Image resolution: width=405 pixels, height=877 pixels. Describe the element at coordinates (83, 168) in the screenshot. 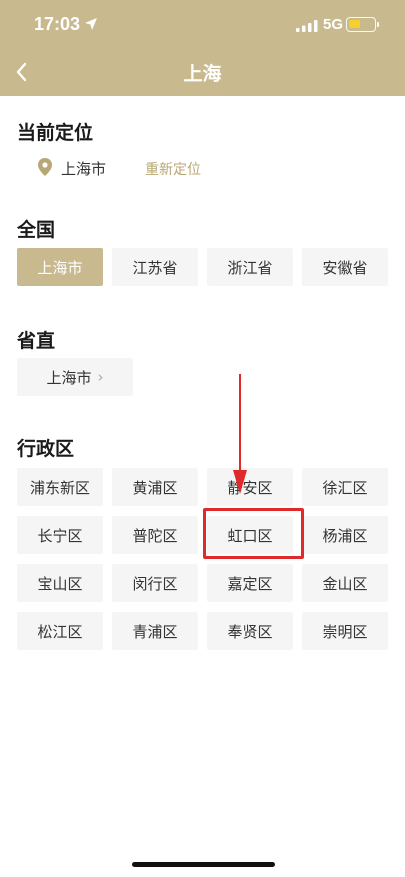

I see `current-city: 上海市` at that location.